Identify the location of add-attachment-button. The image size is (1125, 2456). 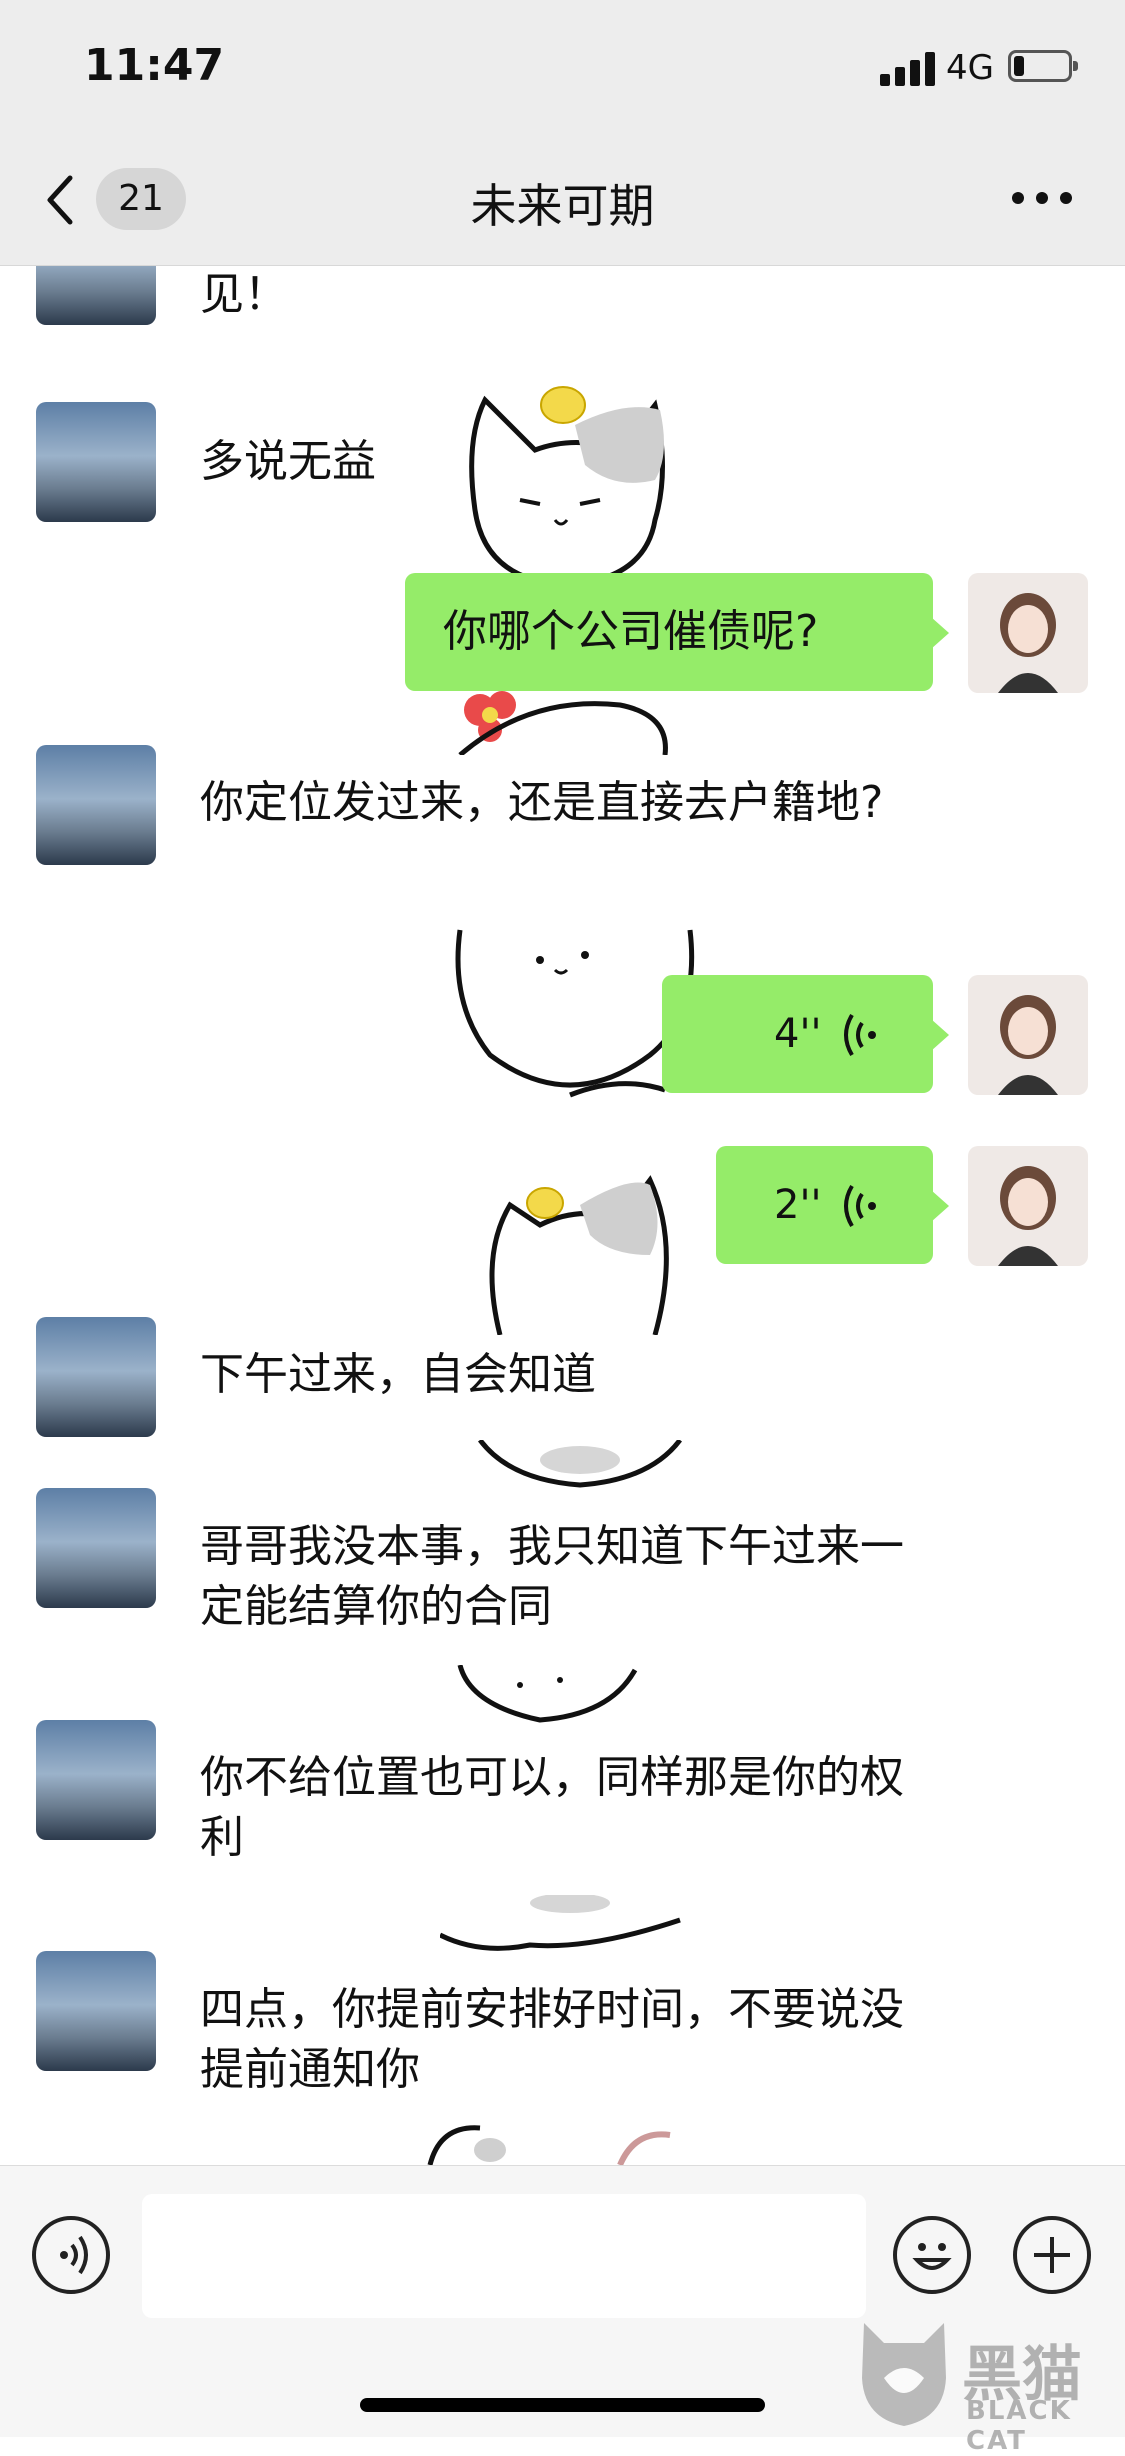
(1052, 2255).